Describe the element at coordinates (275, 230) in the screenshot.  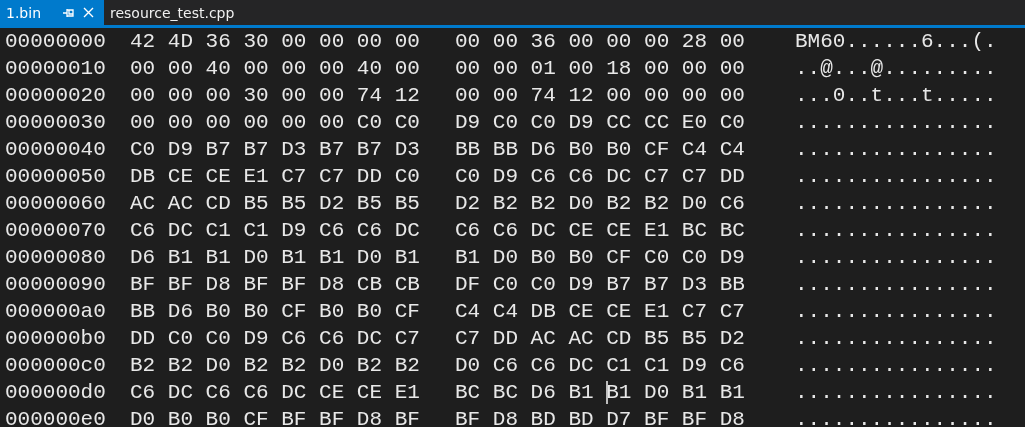
I see `hex-bytes: C6 DC C1 C1 D9 C6 C6 DC` at that location.